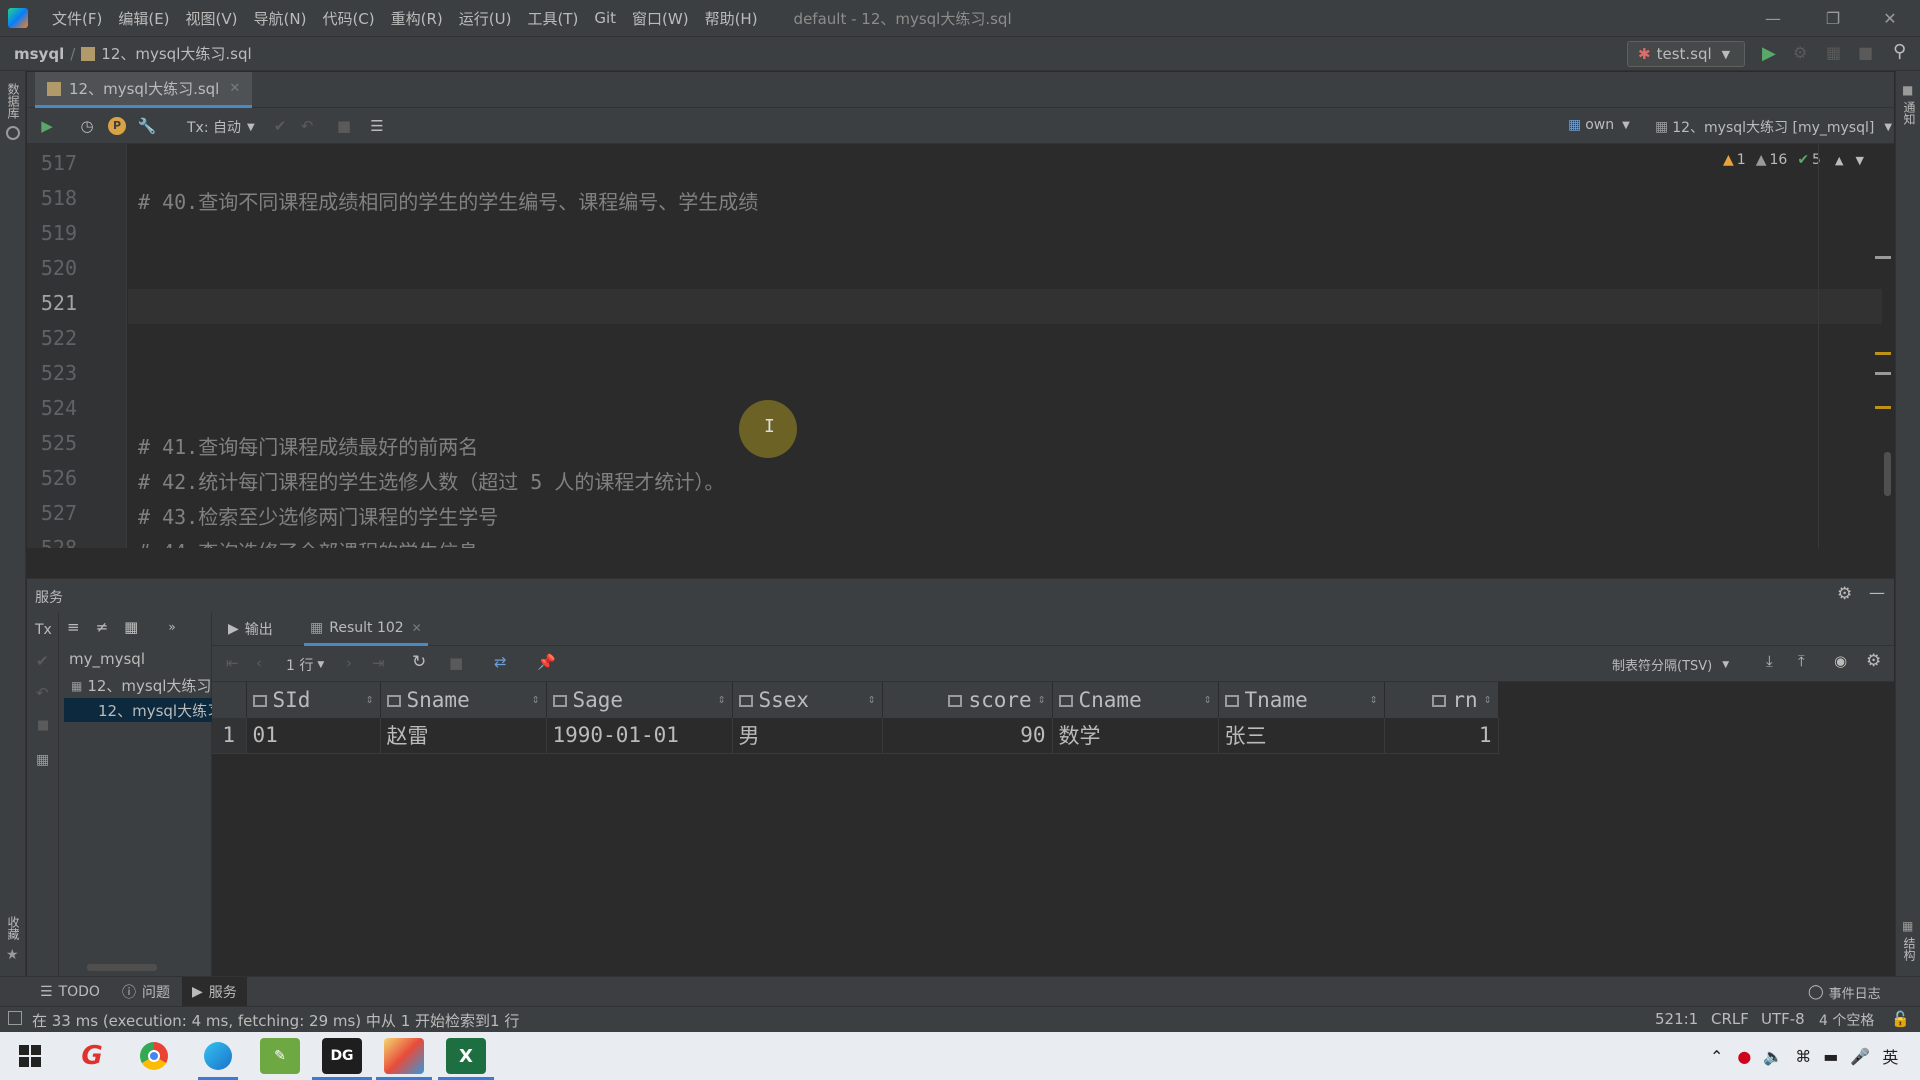 This screenshot has width=1920, height=1080. What do you see at coordinates (378, 663) in the screenshot?
I see `last-page-icon: ⇥` at bounding box center [378, 663].